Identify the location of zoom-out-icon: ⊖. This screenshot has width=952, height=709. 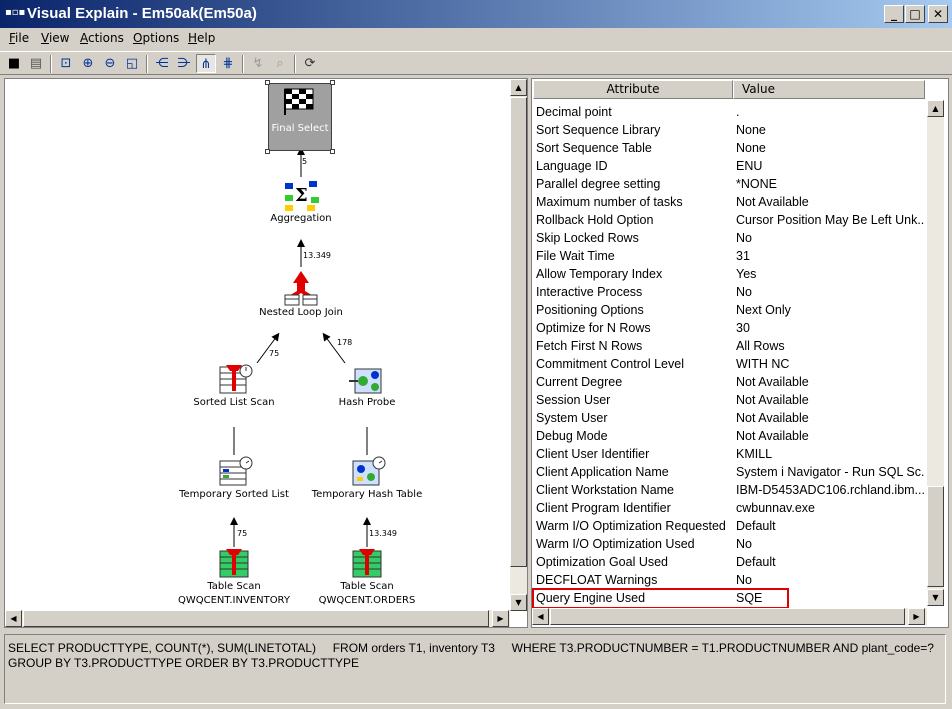
(110, 63).